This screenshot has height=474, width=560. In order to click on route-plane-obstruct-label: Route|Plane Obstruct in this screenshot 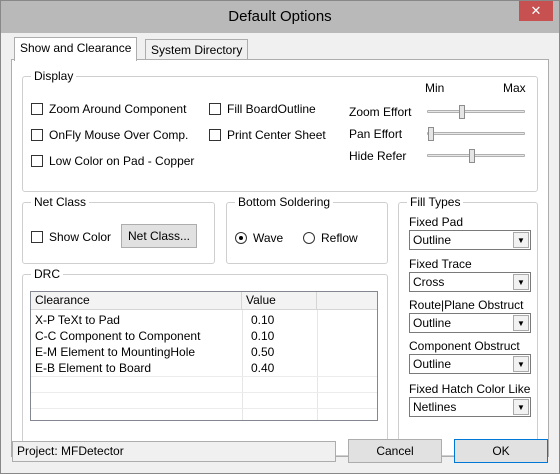, I will do `click(466, 305)`.